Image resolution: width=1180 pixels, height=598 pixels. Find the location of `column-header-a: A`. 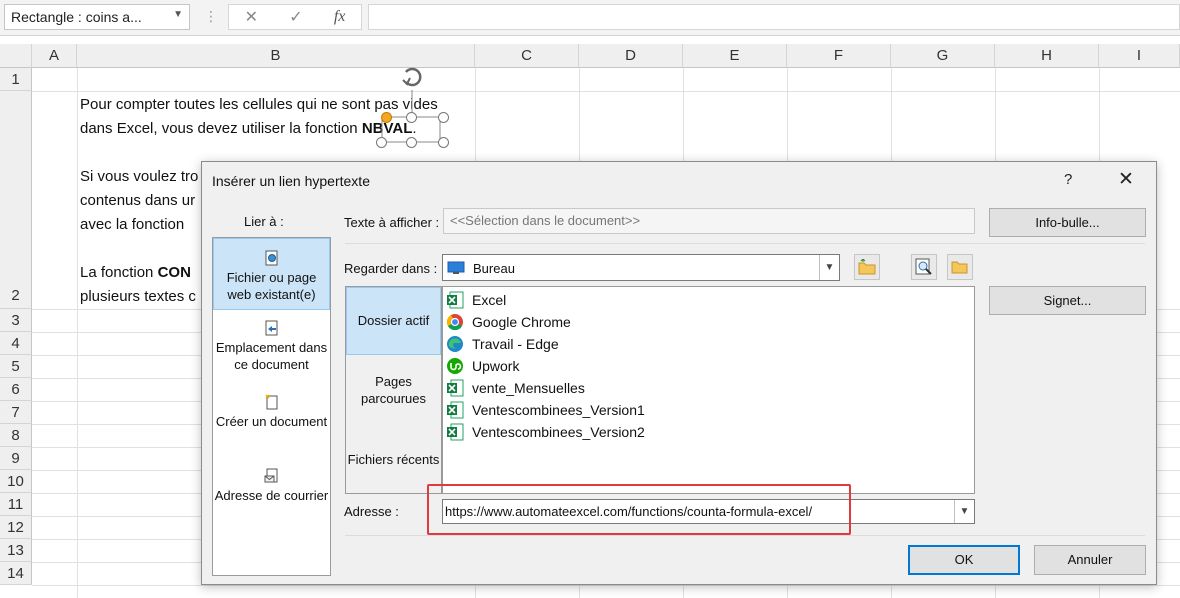

column-header-a: A is located at coordinates (54, 56).